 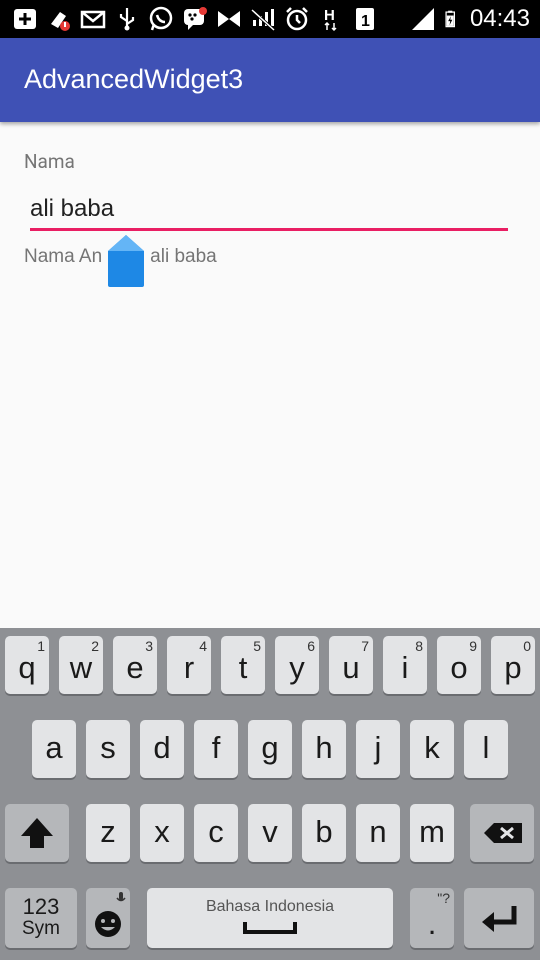 I want to click on key-label: o, so click(x=459, y=667).